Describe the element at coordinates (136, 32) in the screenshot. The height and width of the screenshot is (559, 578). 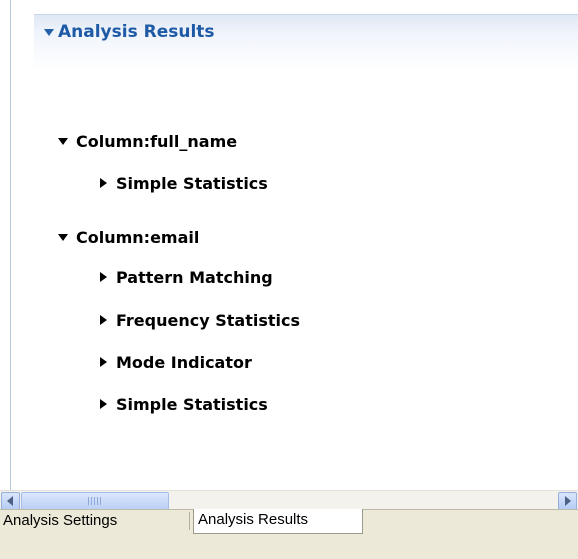
I see `section-title: Analysis Results` at that location.